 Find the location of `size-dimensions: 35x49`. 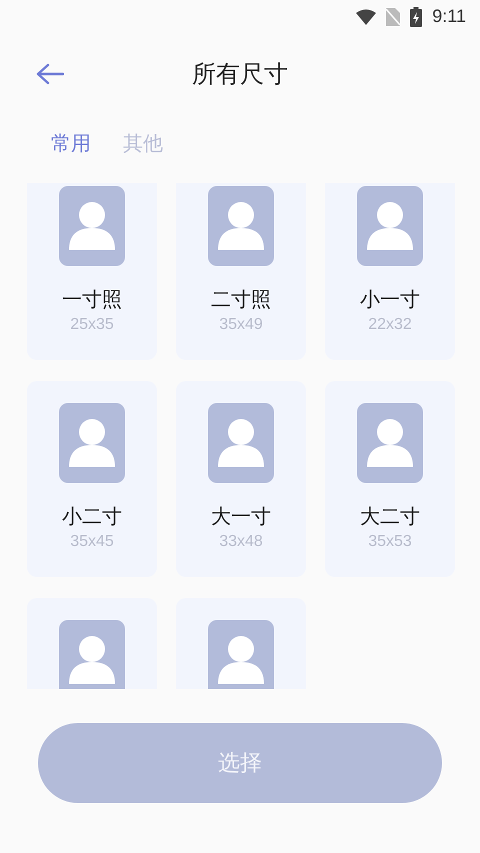

size-dimensions: 35x49 is located at coordinates (241, 325).